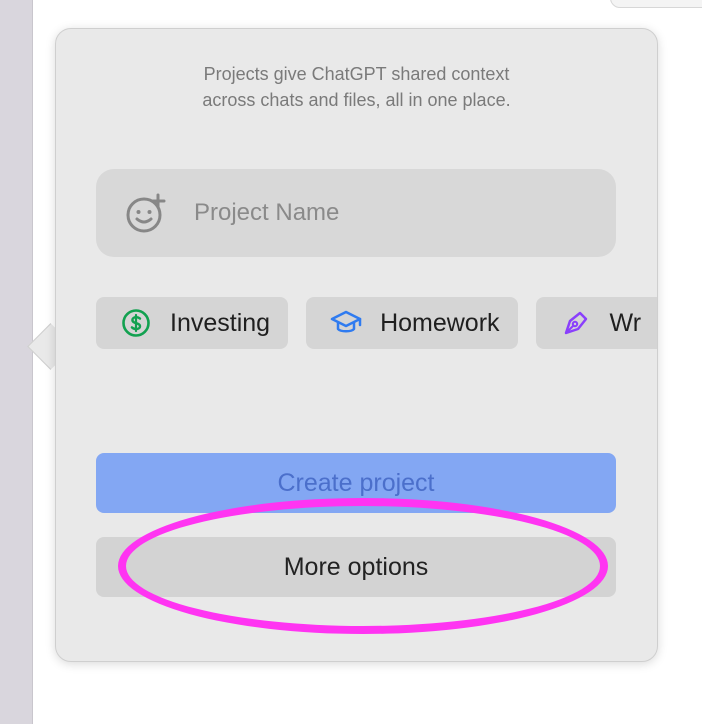 The height and width of the screenshot is (724, 702). I want to click on dollar-circle-icon, so click(136, 323).